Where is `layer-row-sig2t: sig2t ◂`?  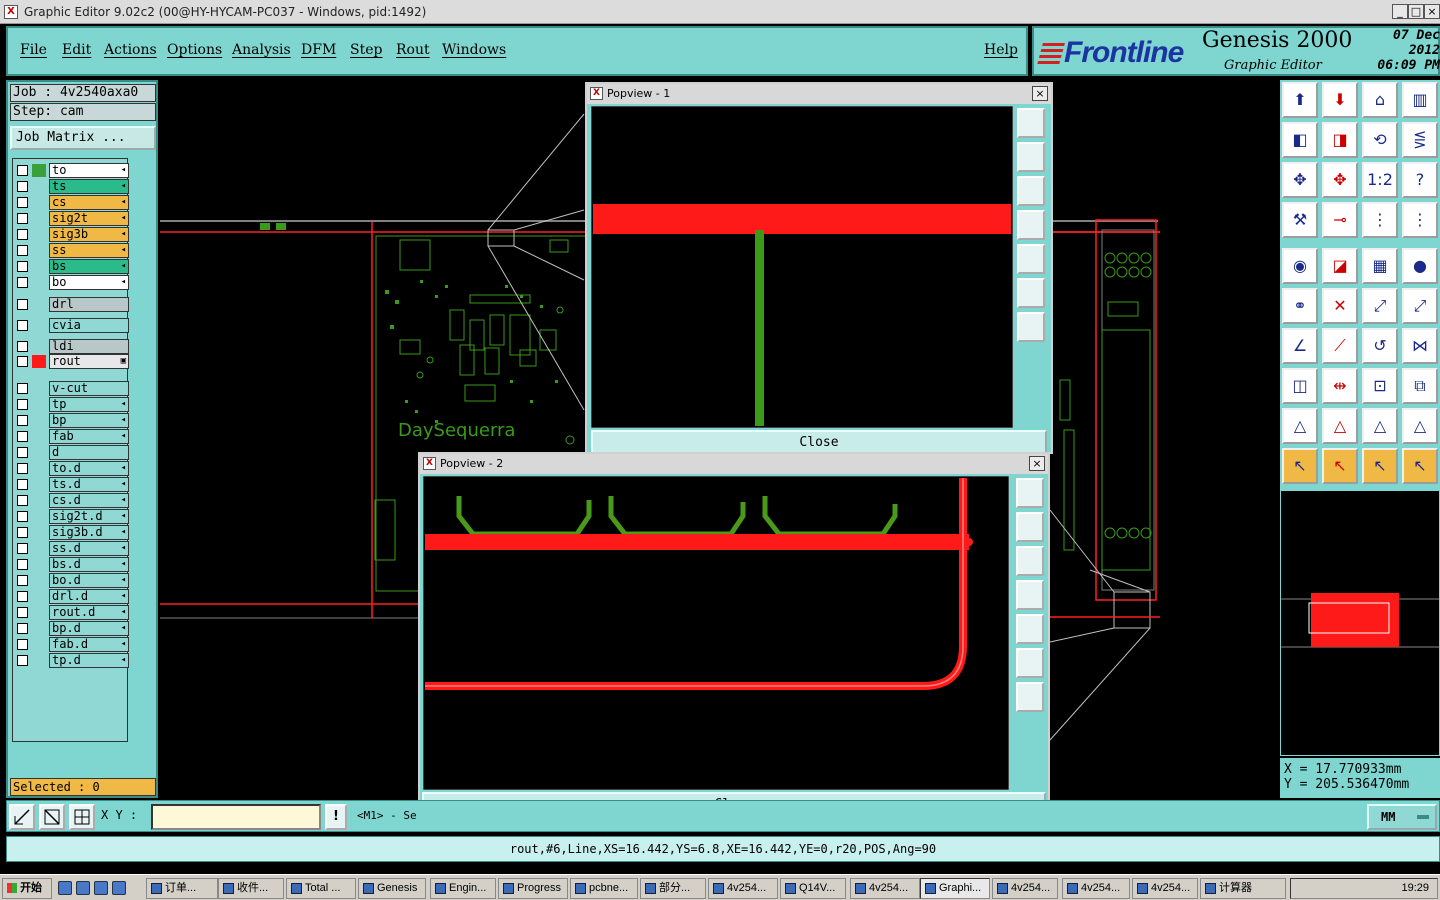 layer-row-sig2t: sig2t ◂ is located at coordinates (72, 218).